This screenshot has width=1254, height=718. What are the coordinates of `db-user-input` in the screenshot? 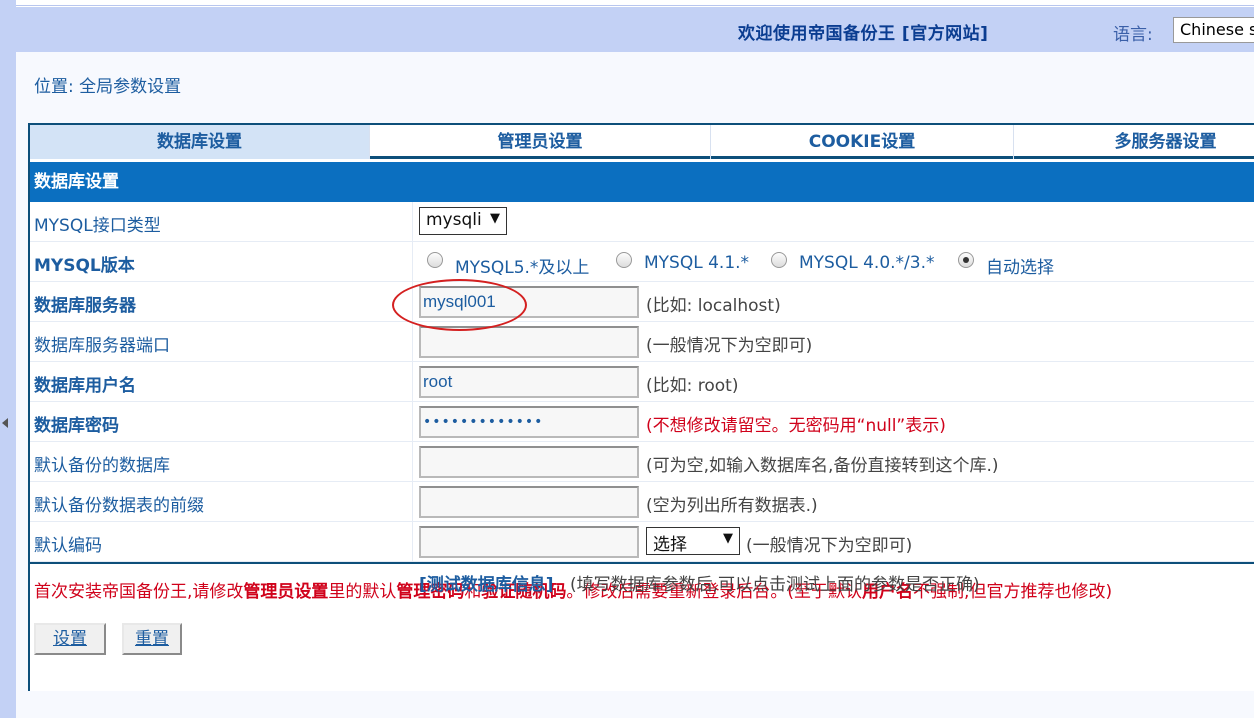 It's located at (529, 382).